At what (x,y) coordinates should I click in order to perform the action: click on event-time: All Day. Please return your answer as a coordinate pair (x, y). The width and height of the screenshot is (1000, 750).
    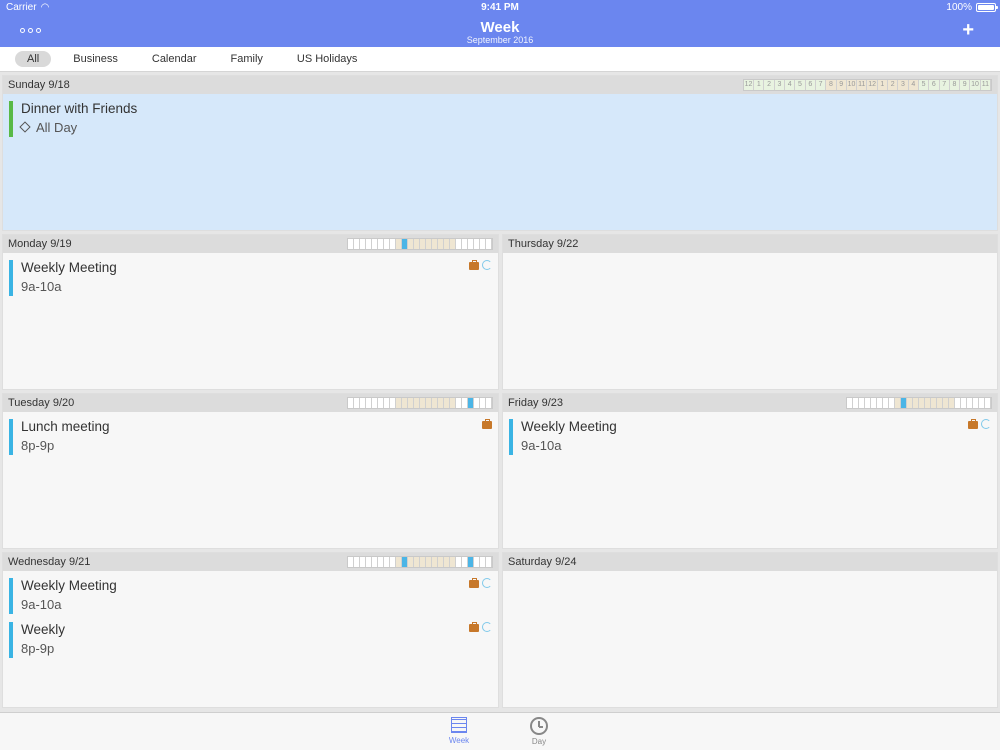
    Looking at the image, I should click on (48, 127).